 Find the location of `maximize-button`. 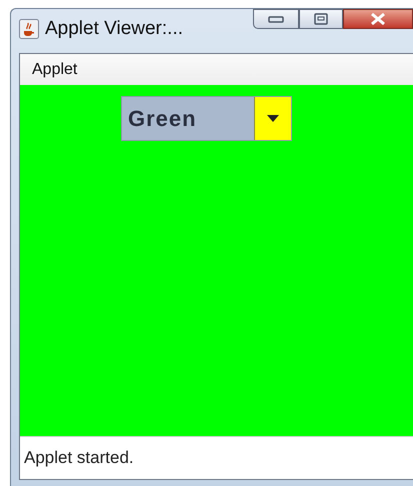

maximize-button is located at coordinates (321, 19).